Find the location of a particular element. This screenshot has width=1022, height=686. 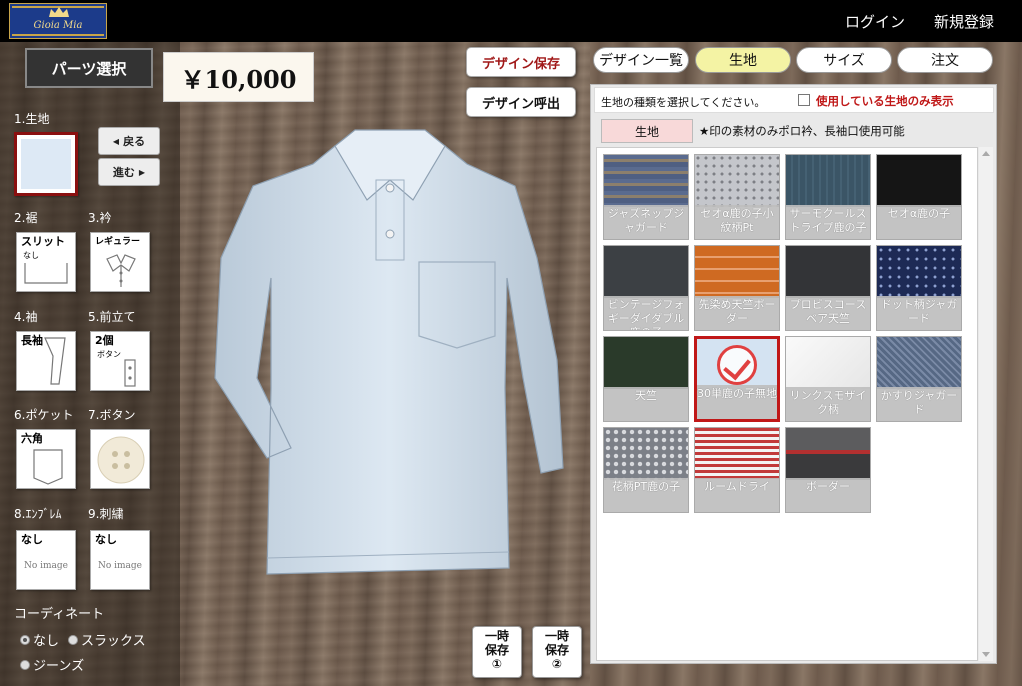

scroll-up-icon is located at coordinates (986, 153).